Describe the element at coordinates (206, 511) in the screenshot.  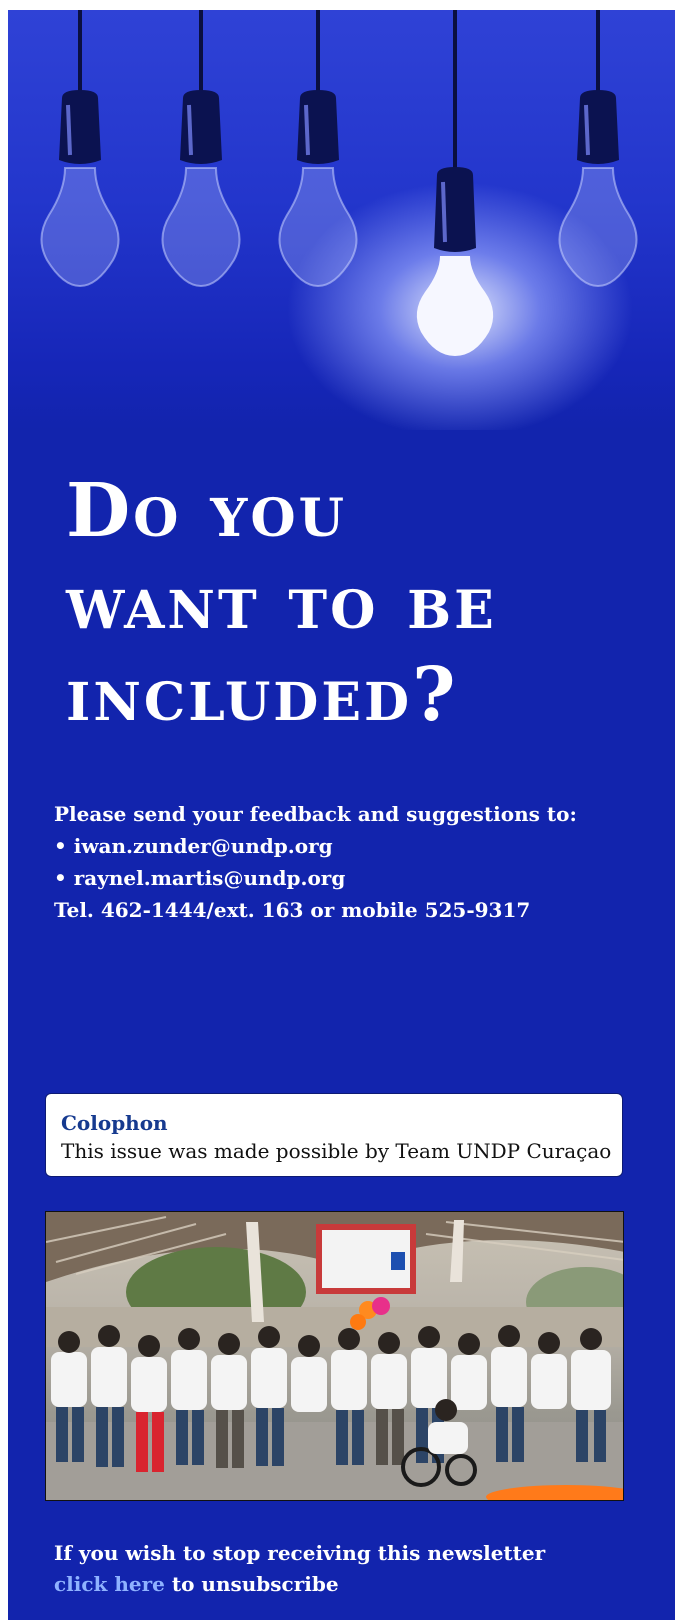
I see `headline-line-1: Do you` at that location.